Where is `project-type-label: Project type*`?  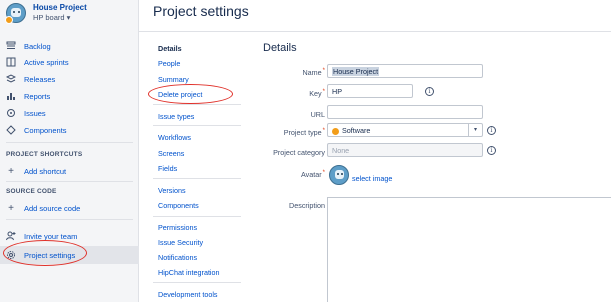 project-type-label: Project type* is located at coordinates (304, 132).